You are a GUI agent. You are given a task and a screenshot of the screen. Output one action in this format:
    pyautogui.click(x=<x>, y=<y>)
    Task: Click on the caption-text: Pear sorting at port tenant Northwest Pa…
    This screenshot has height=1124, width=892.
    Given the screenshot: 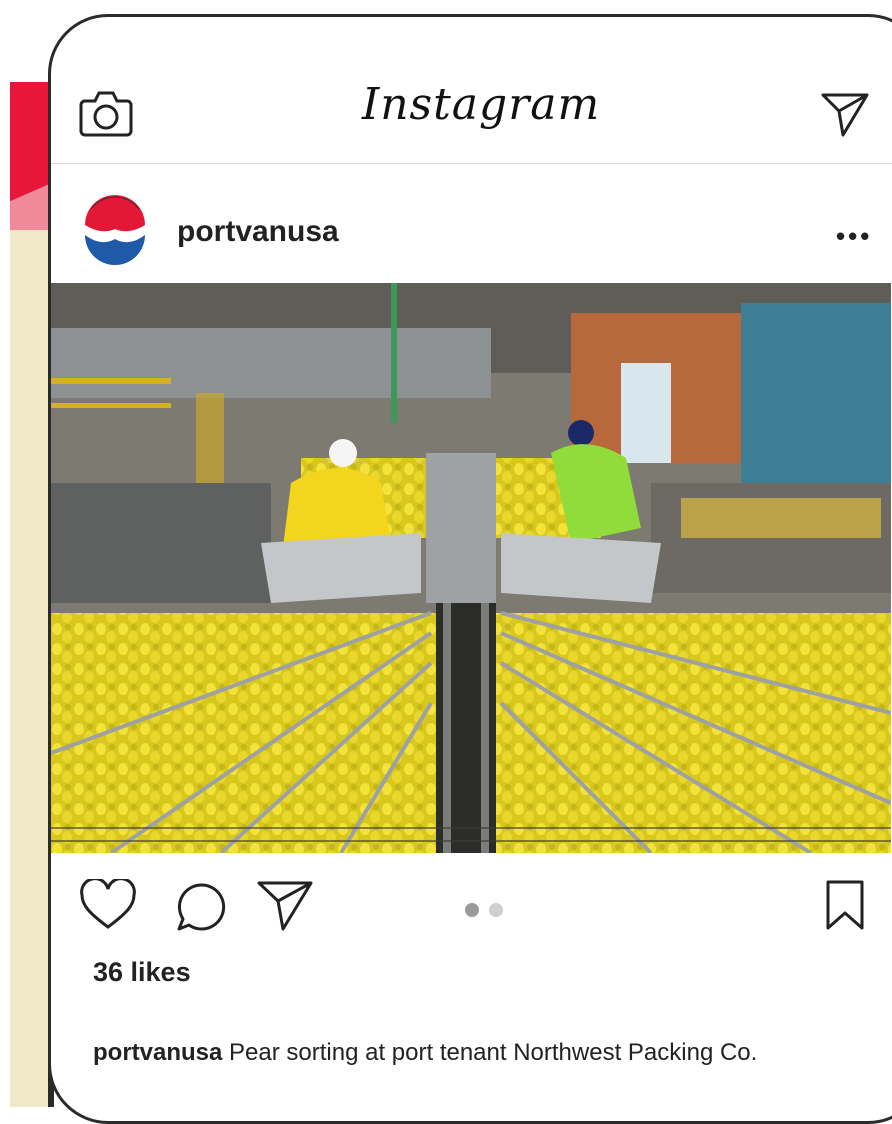 What is the action you would take?
    pyautogui.click(x=490, y=1052)
    